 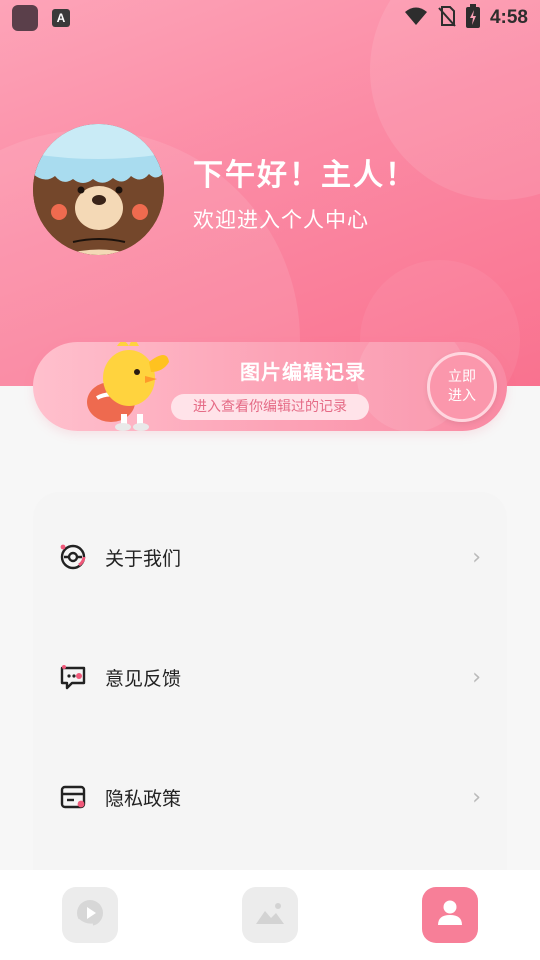 I want to click on nav-video-button, so click(x=90, y=915).